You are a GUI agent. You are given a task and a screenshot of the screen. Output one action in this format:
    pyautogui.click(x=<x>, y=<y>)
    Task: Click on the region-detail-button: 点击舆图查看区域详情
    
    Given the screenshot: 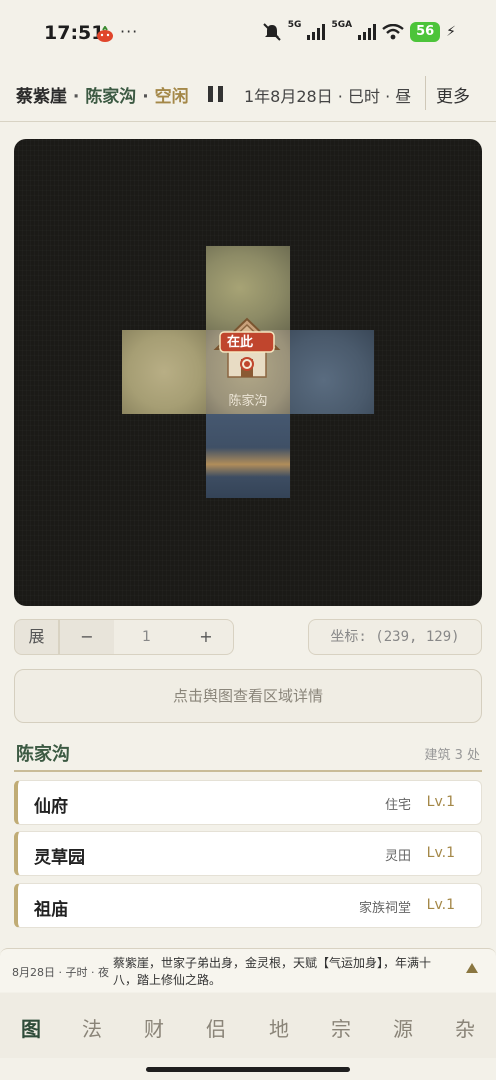 What is the action you would take?
    pyautogui.click(x=248, y=696)
    